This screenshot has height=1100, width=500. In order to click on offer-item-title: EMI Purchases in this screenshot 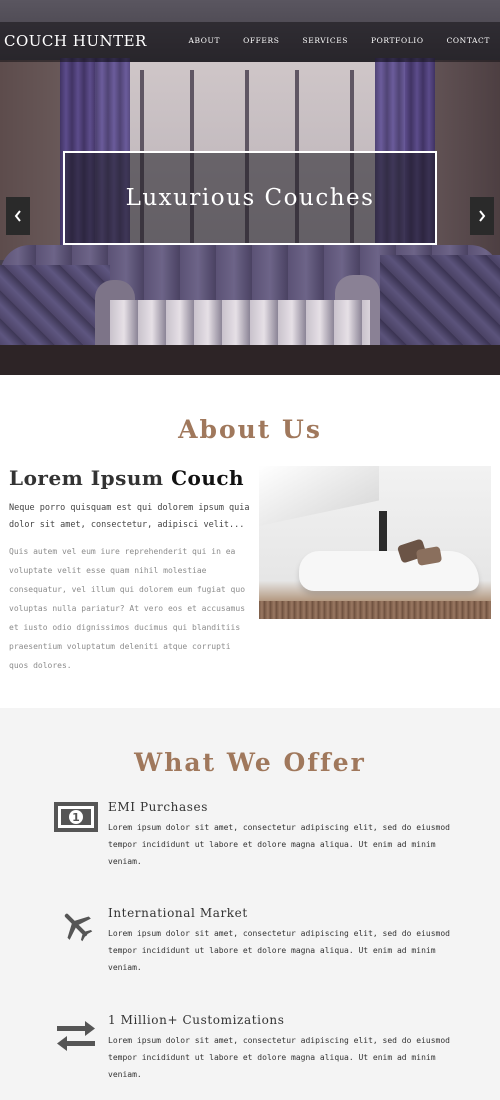, I will do `click(158, 807)`.